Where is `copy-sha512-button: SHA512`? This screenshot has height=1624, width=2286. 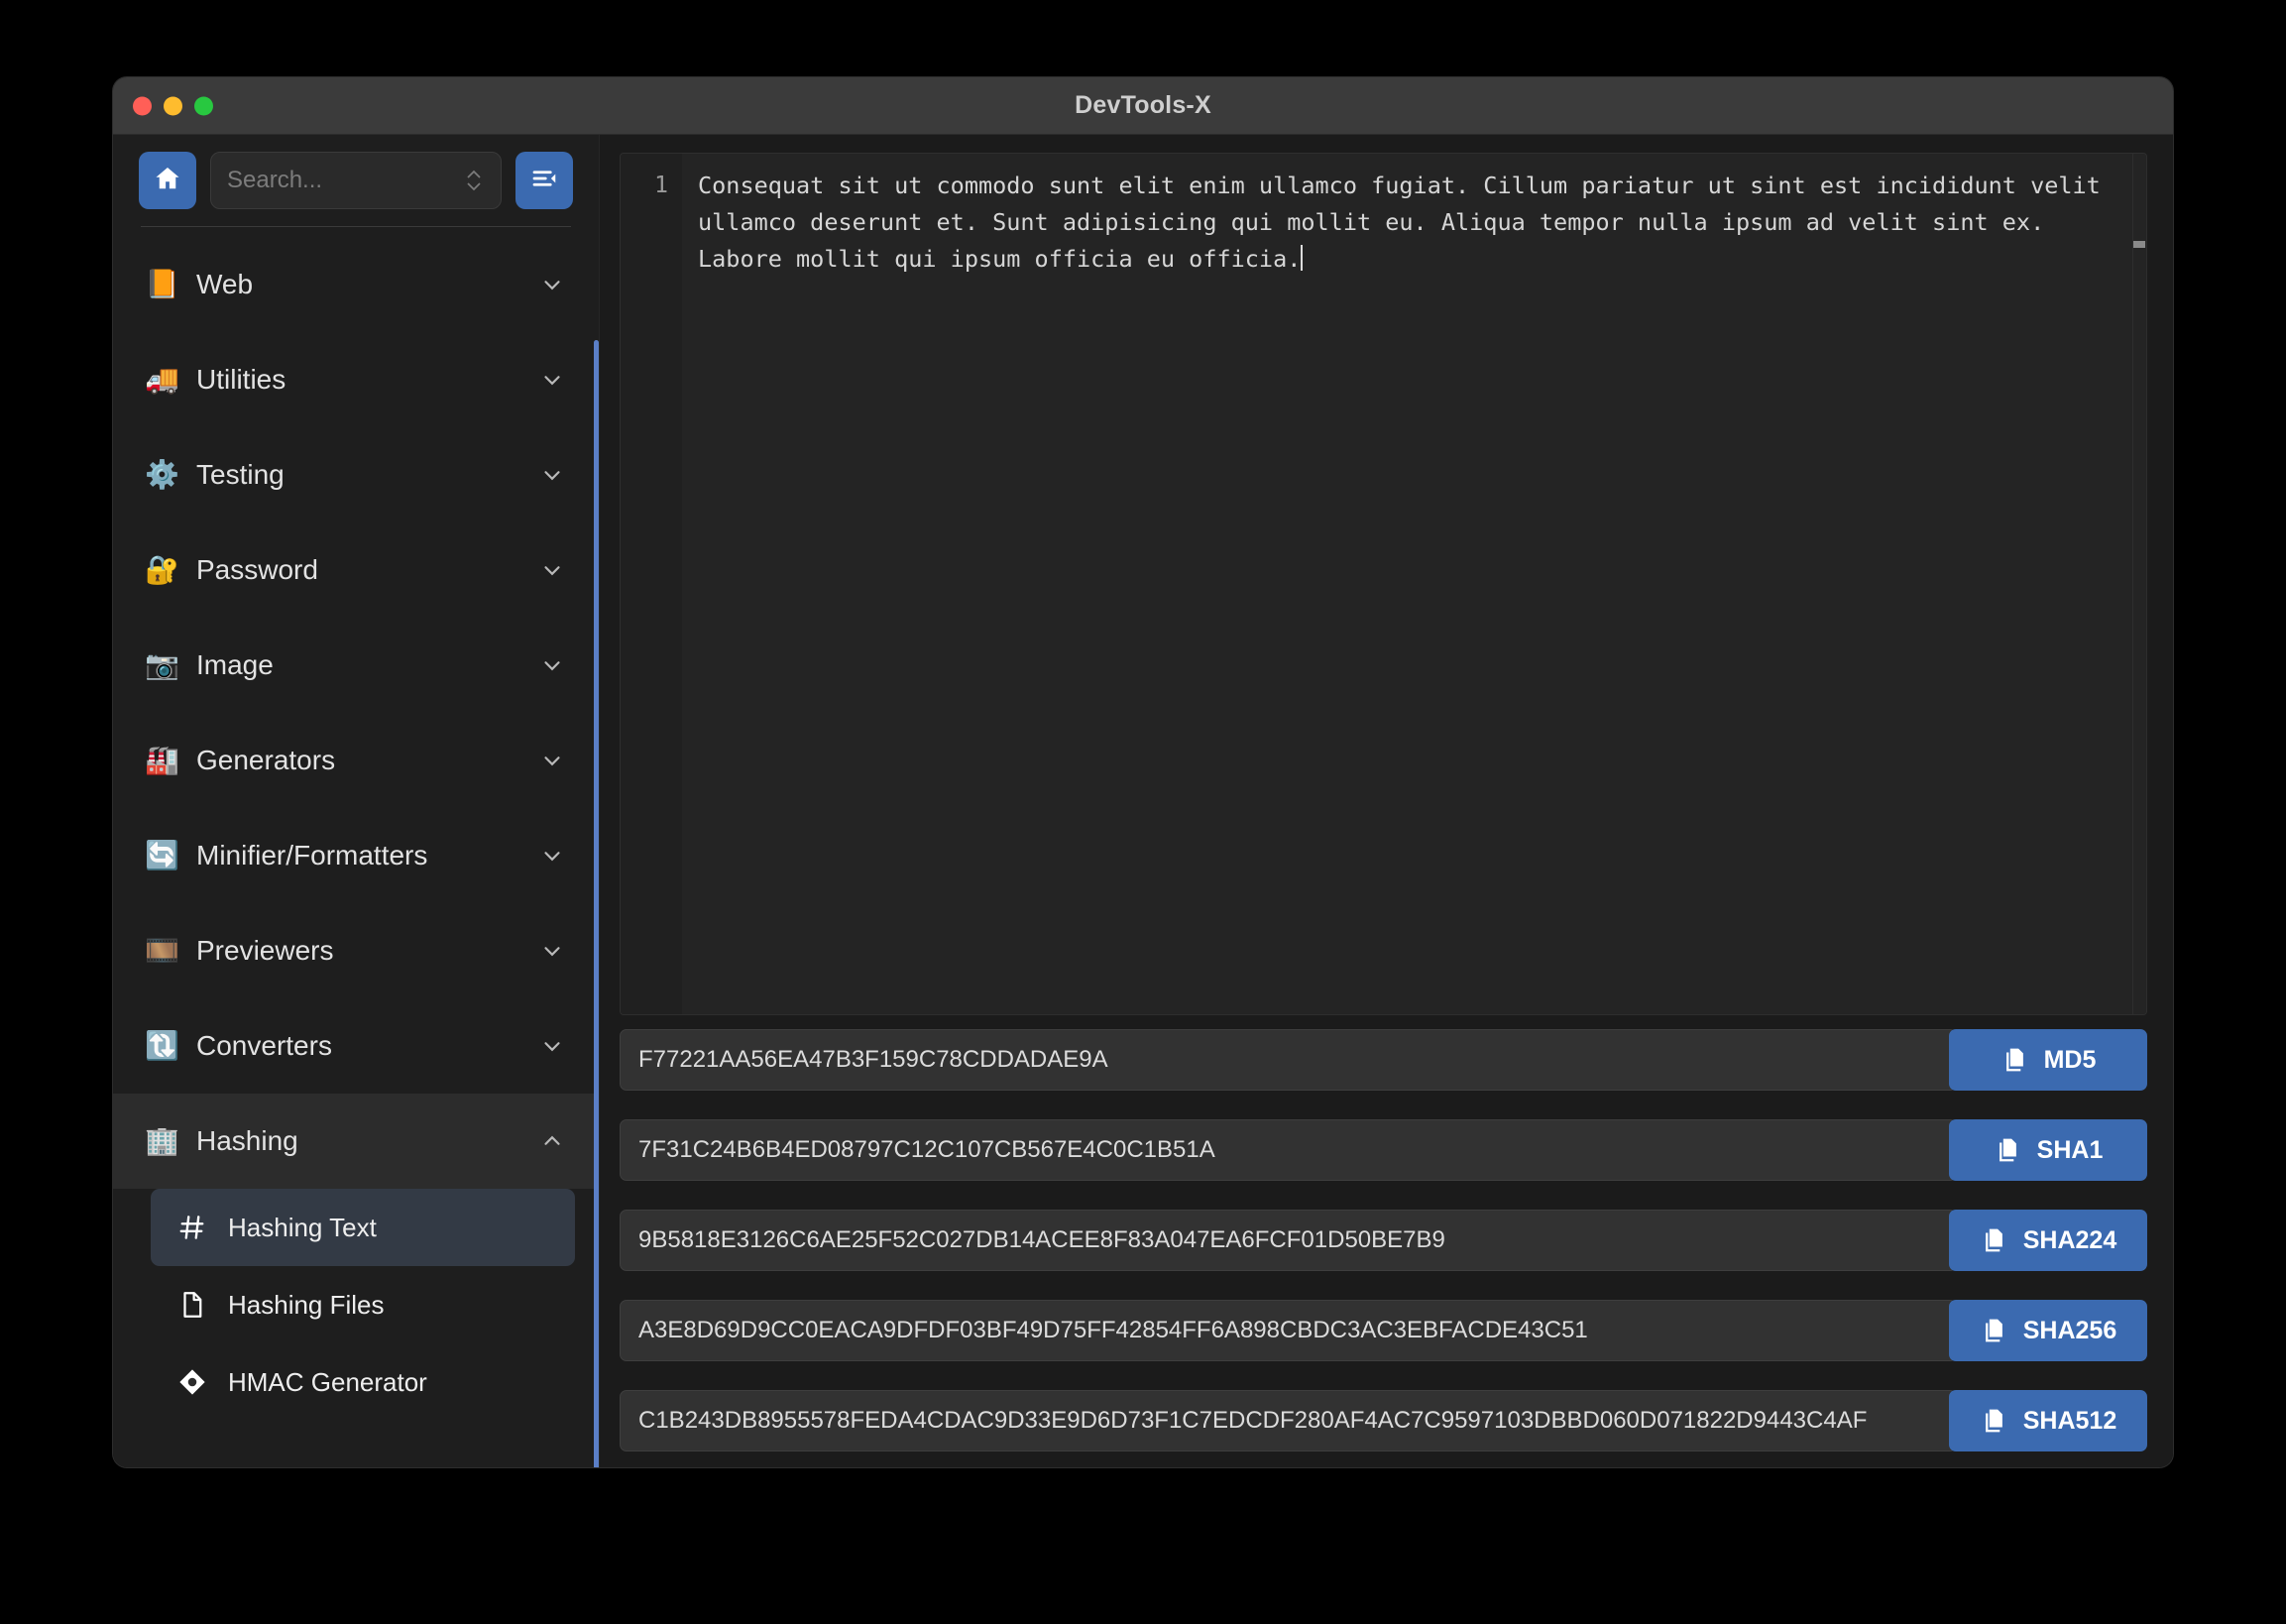
copy-sha512-button: SHA512 is located at coordinates (2048, 1420).